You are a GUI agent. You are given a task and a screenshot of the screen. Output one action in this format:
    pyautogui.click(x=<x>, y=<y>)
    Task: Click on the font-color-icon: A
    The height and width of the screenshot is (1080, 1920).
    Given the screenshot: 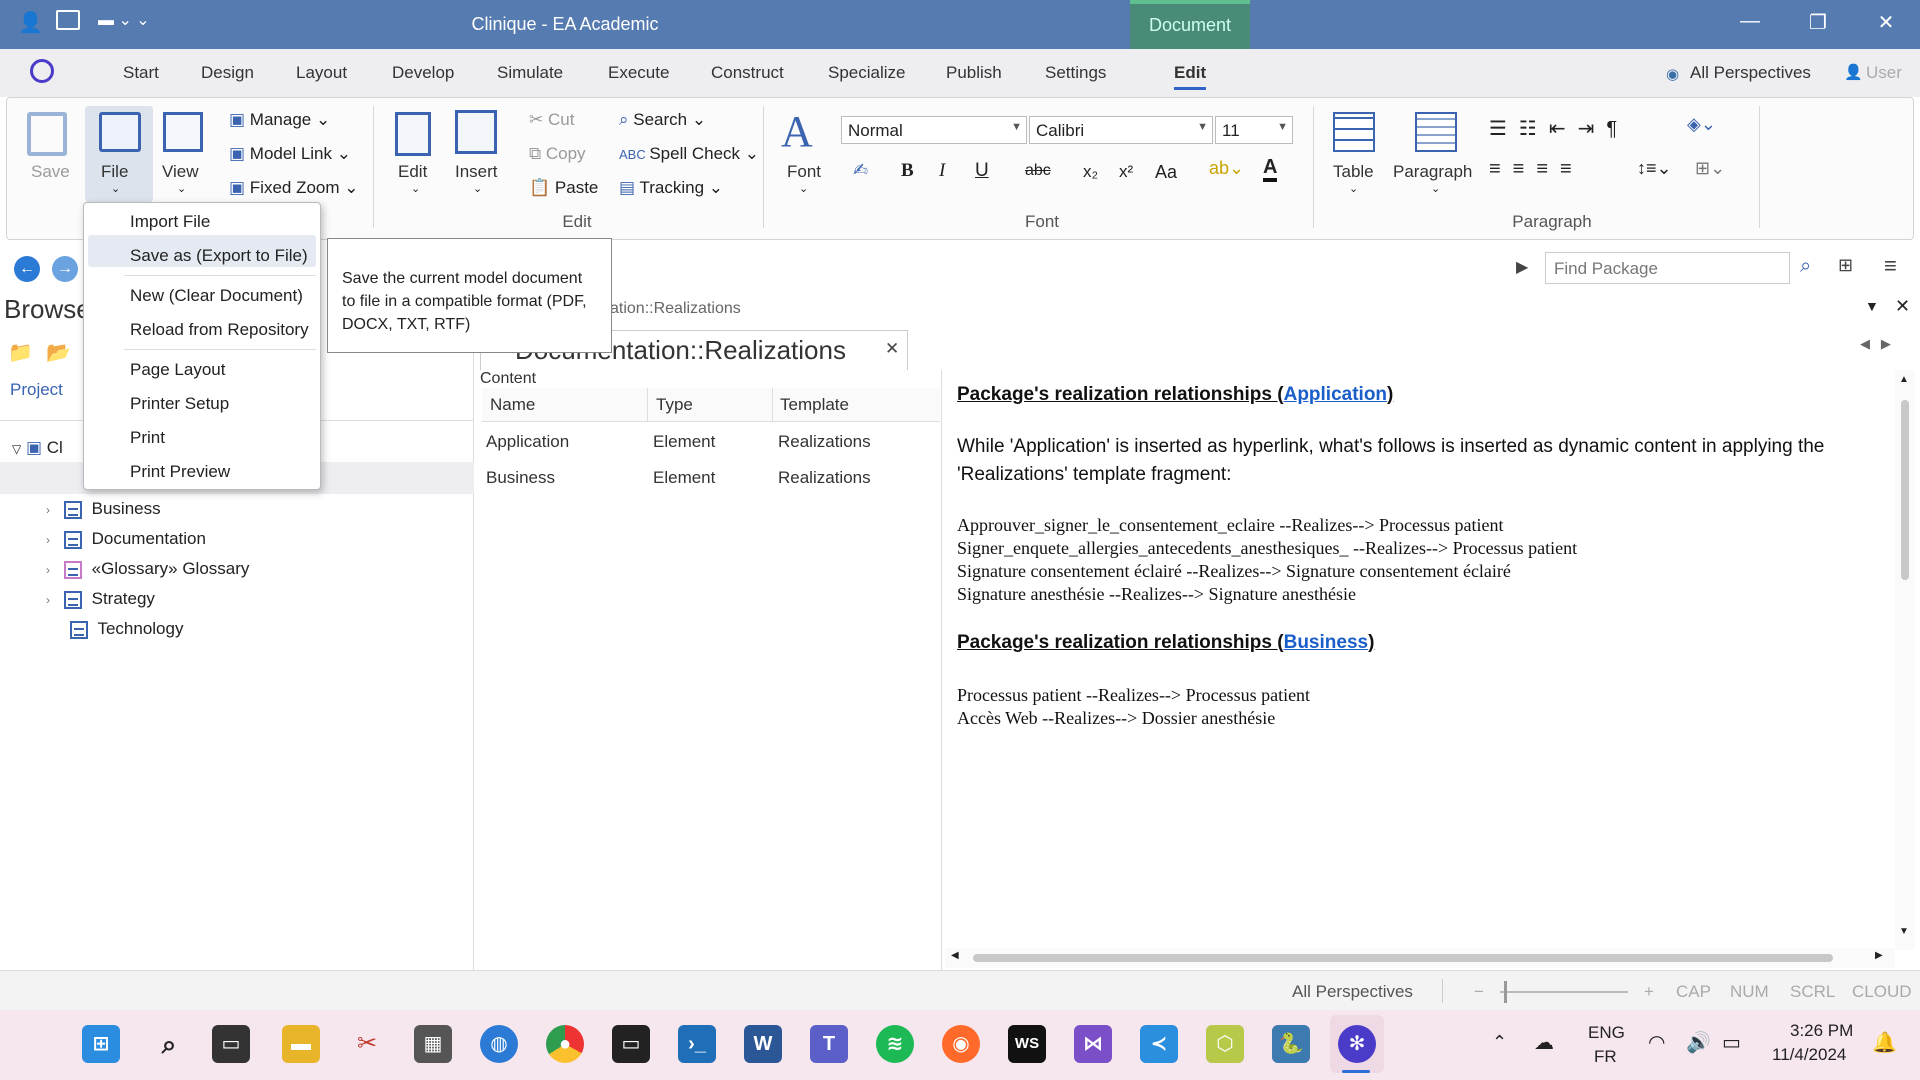 What is the action you would take?
    pyautogui.click(x=1270, y=169)
    